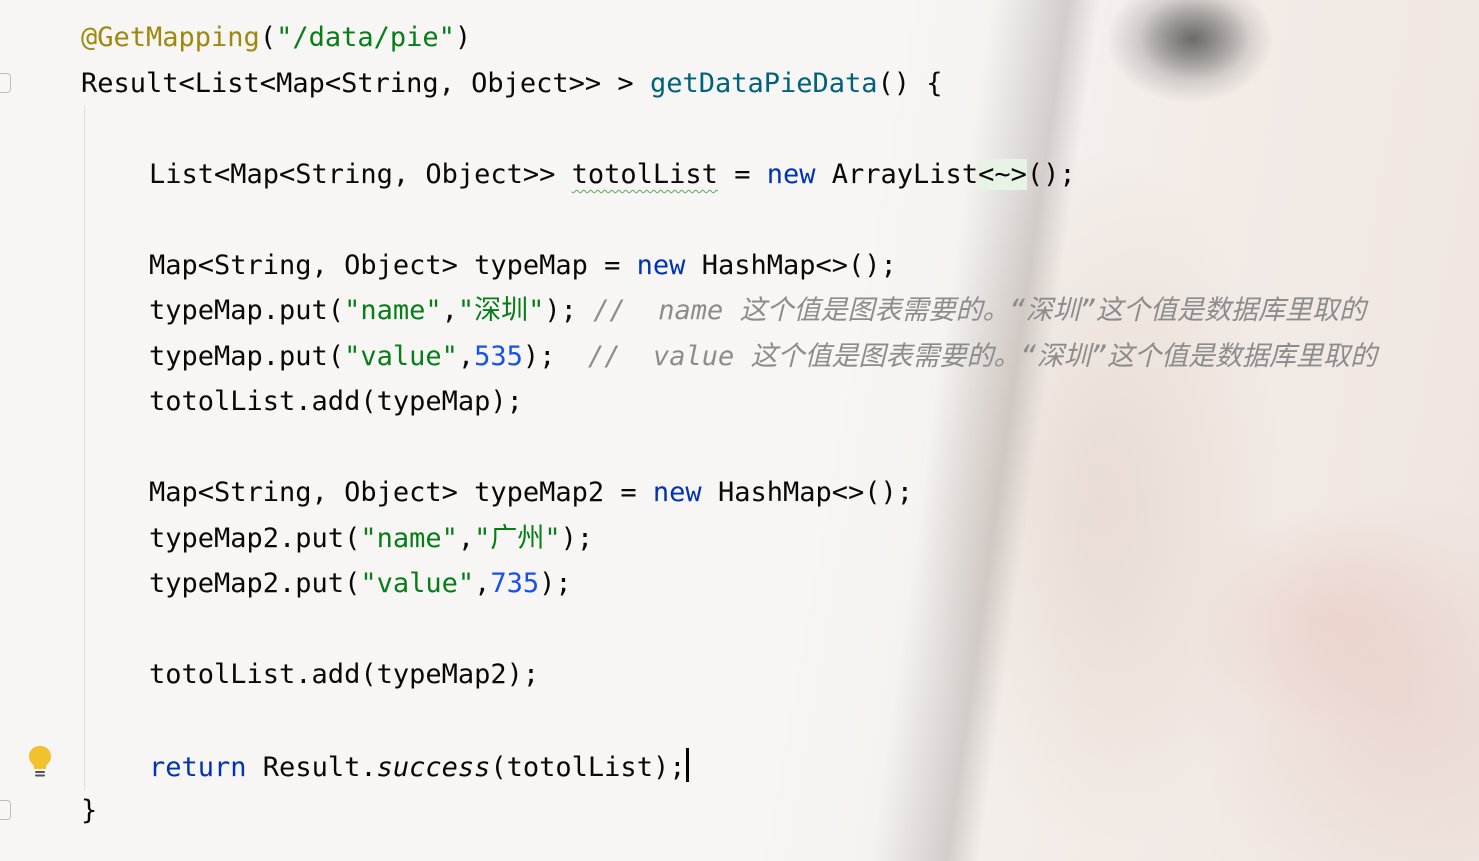 This screenshot has height=861, width=1479. Describe the element at coordinates (311, 767) in the screenshot. I see `return-result: Result.` at that location.